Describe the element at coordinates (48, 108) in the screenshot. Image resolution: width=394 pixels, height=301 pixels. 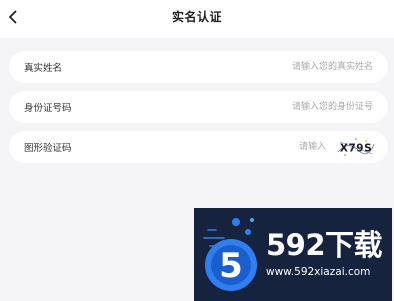
I see `id-number-label: 身份证号码` at that location.